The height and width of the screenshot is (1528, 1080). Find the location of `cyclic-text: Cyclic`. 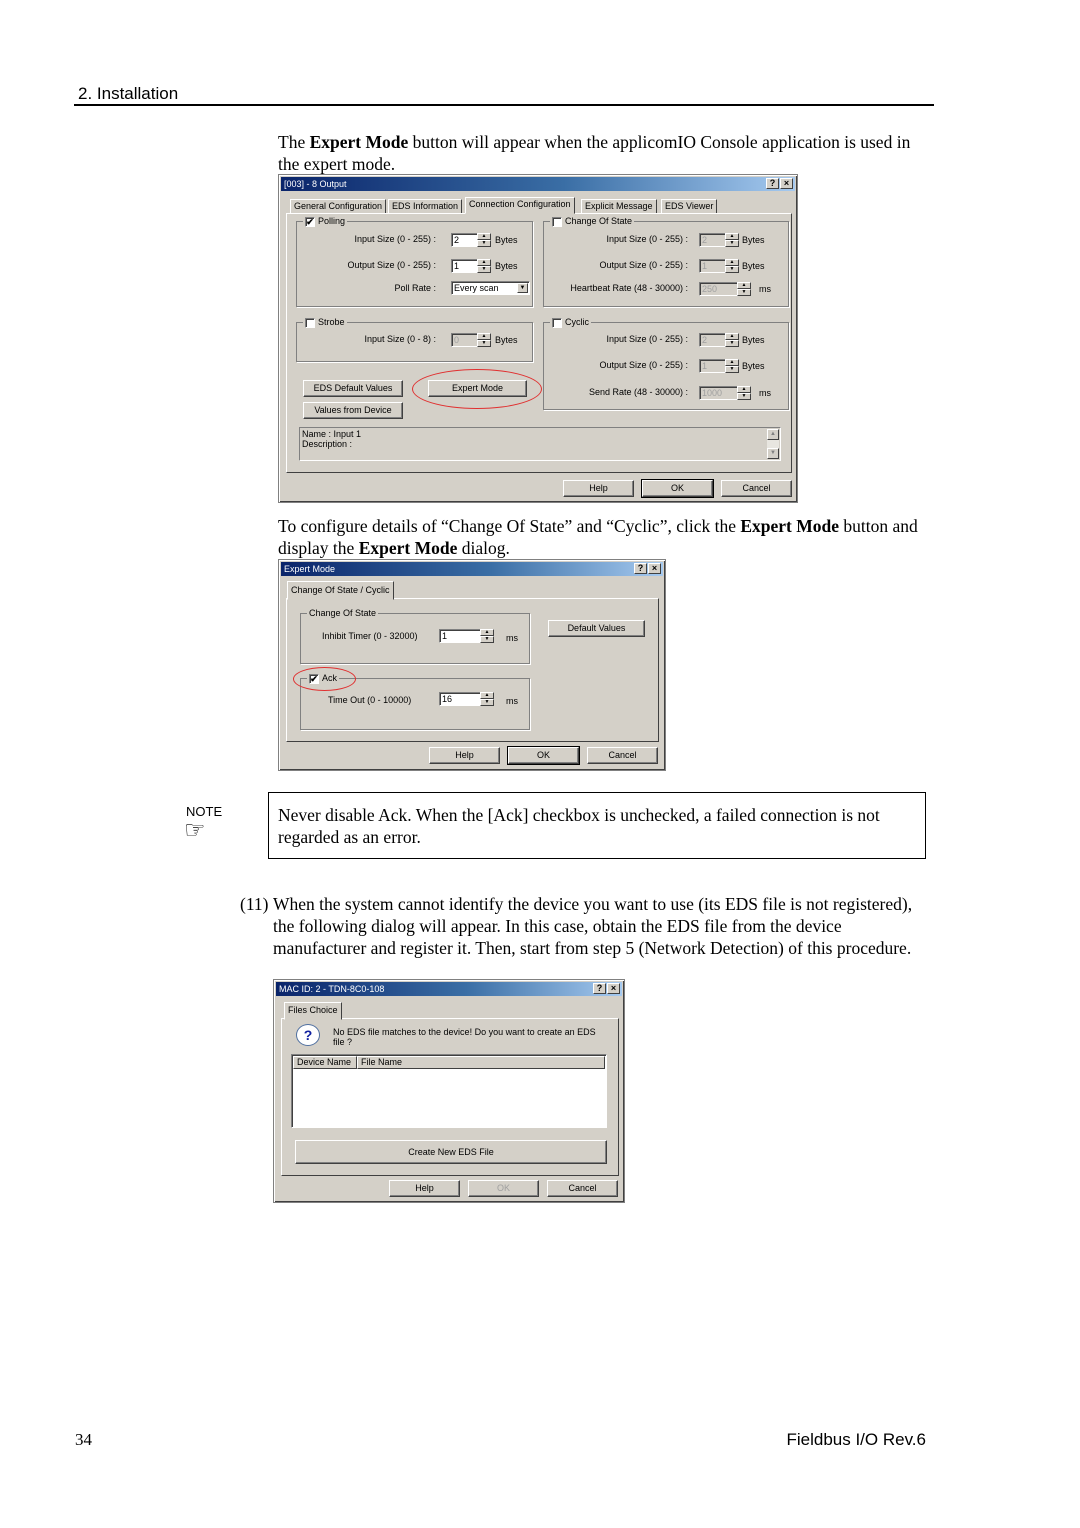

cyclic-text: Cyclic is located at coordinates (577, 322).